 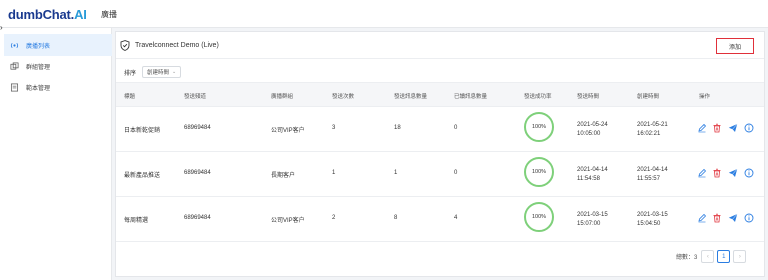 What do you see at coordinates (142, 131) in the screenshot?
I see `row-title: 日本新乾促銷` at bounding box center [142, 131].